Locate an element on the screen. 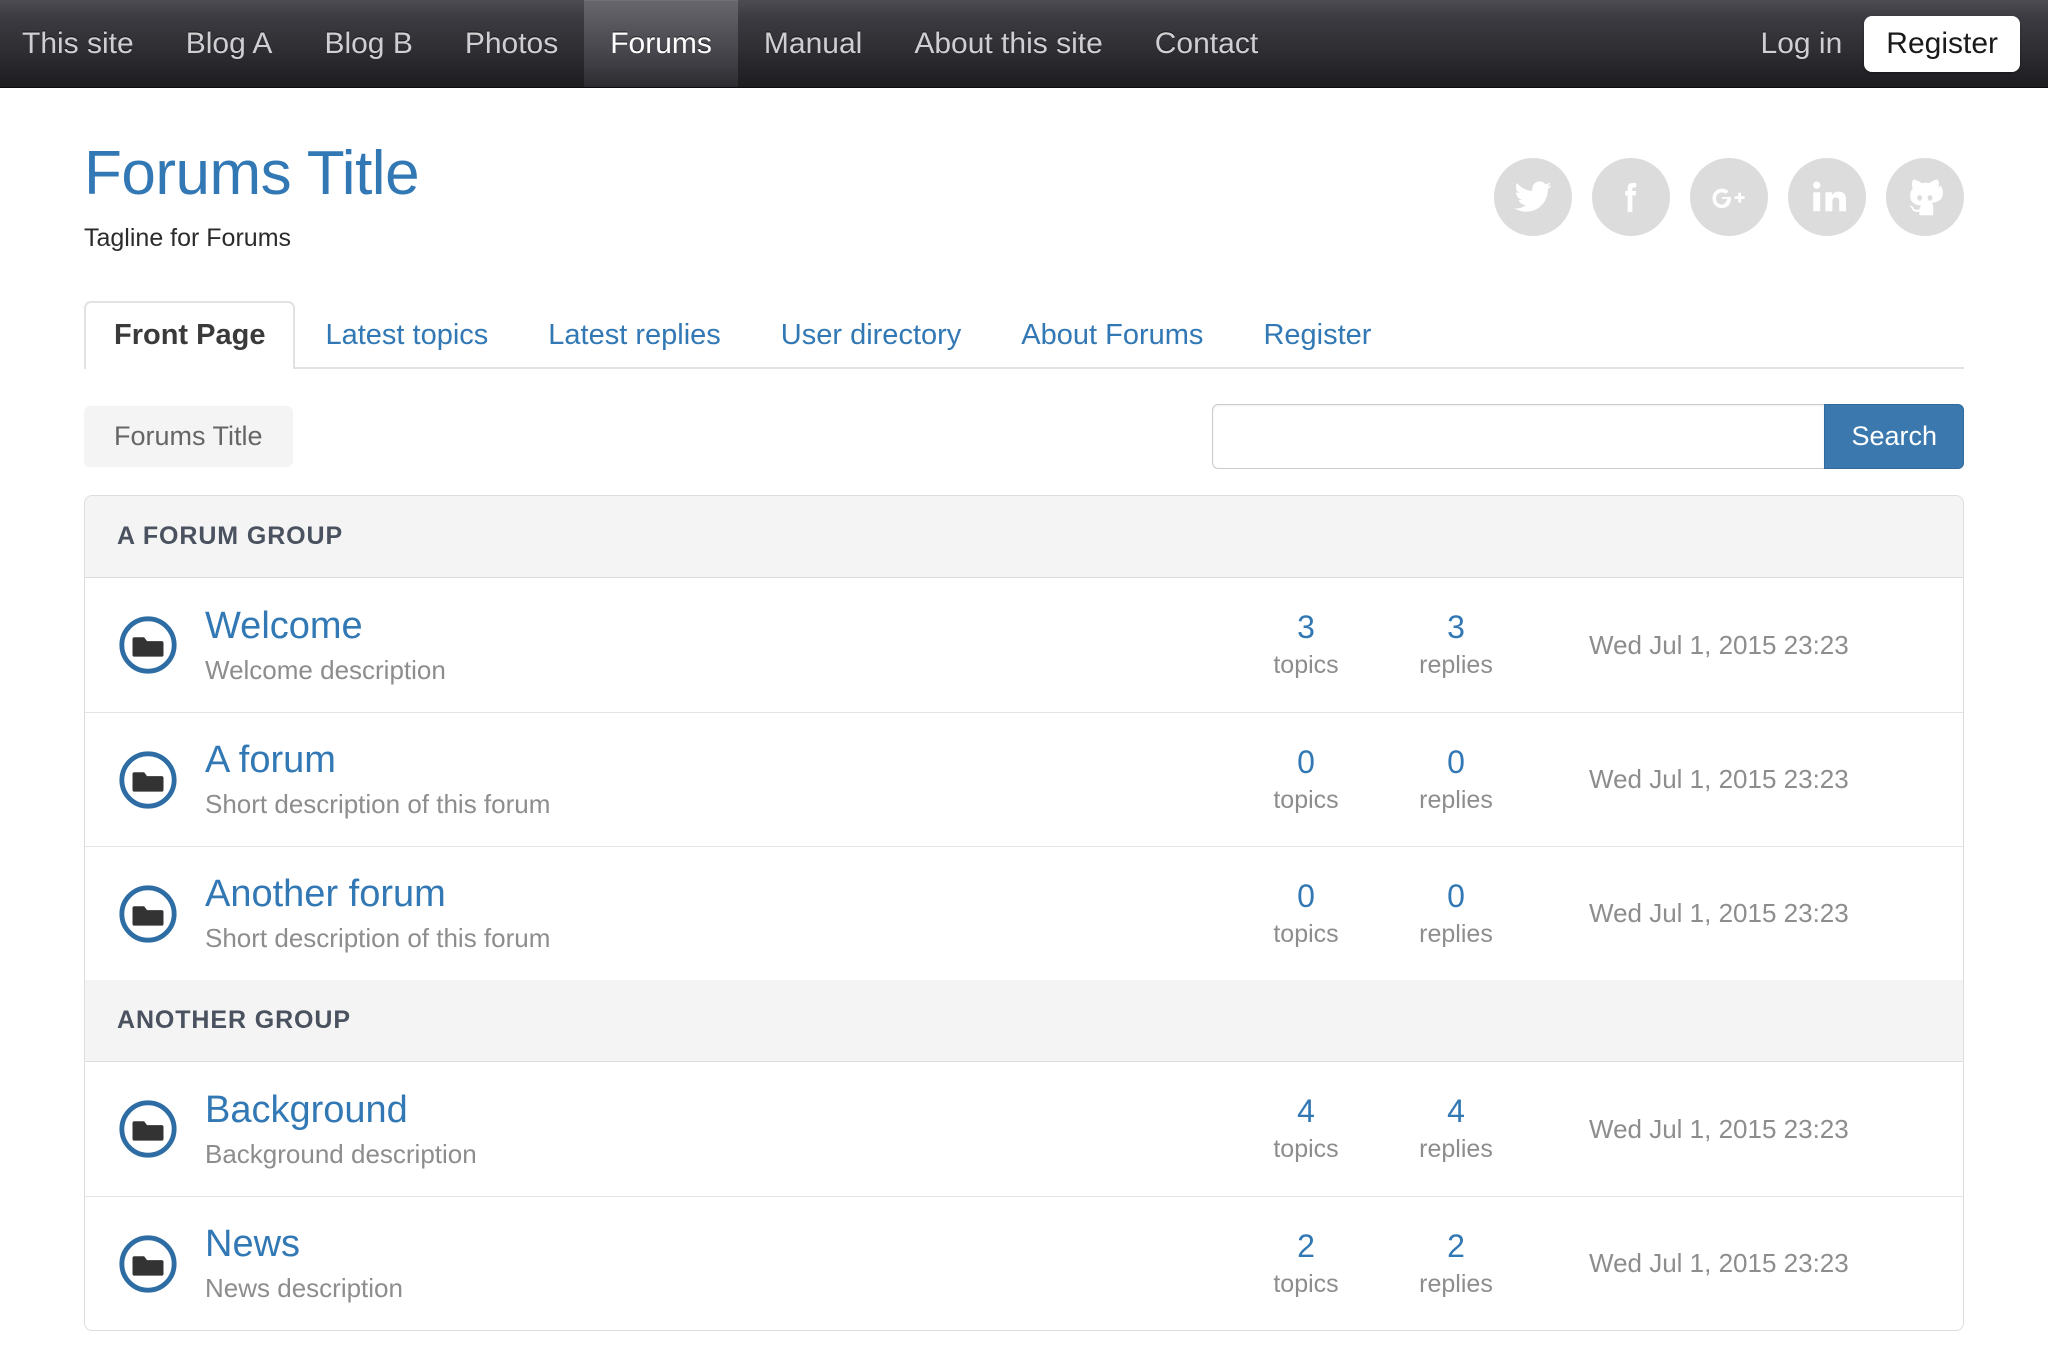 The height and width of the screenshot is (1364, 2048). social-links is located at coordinates (1729, 188).